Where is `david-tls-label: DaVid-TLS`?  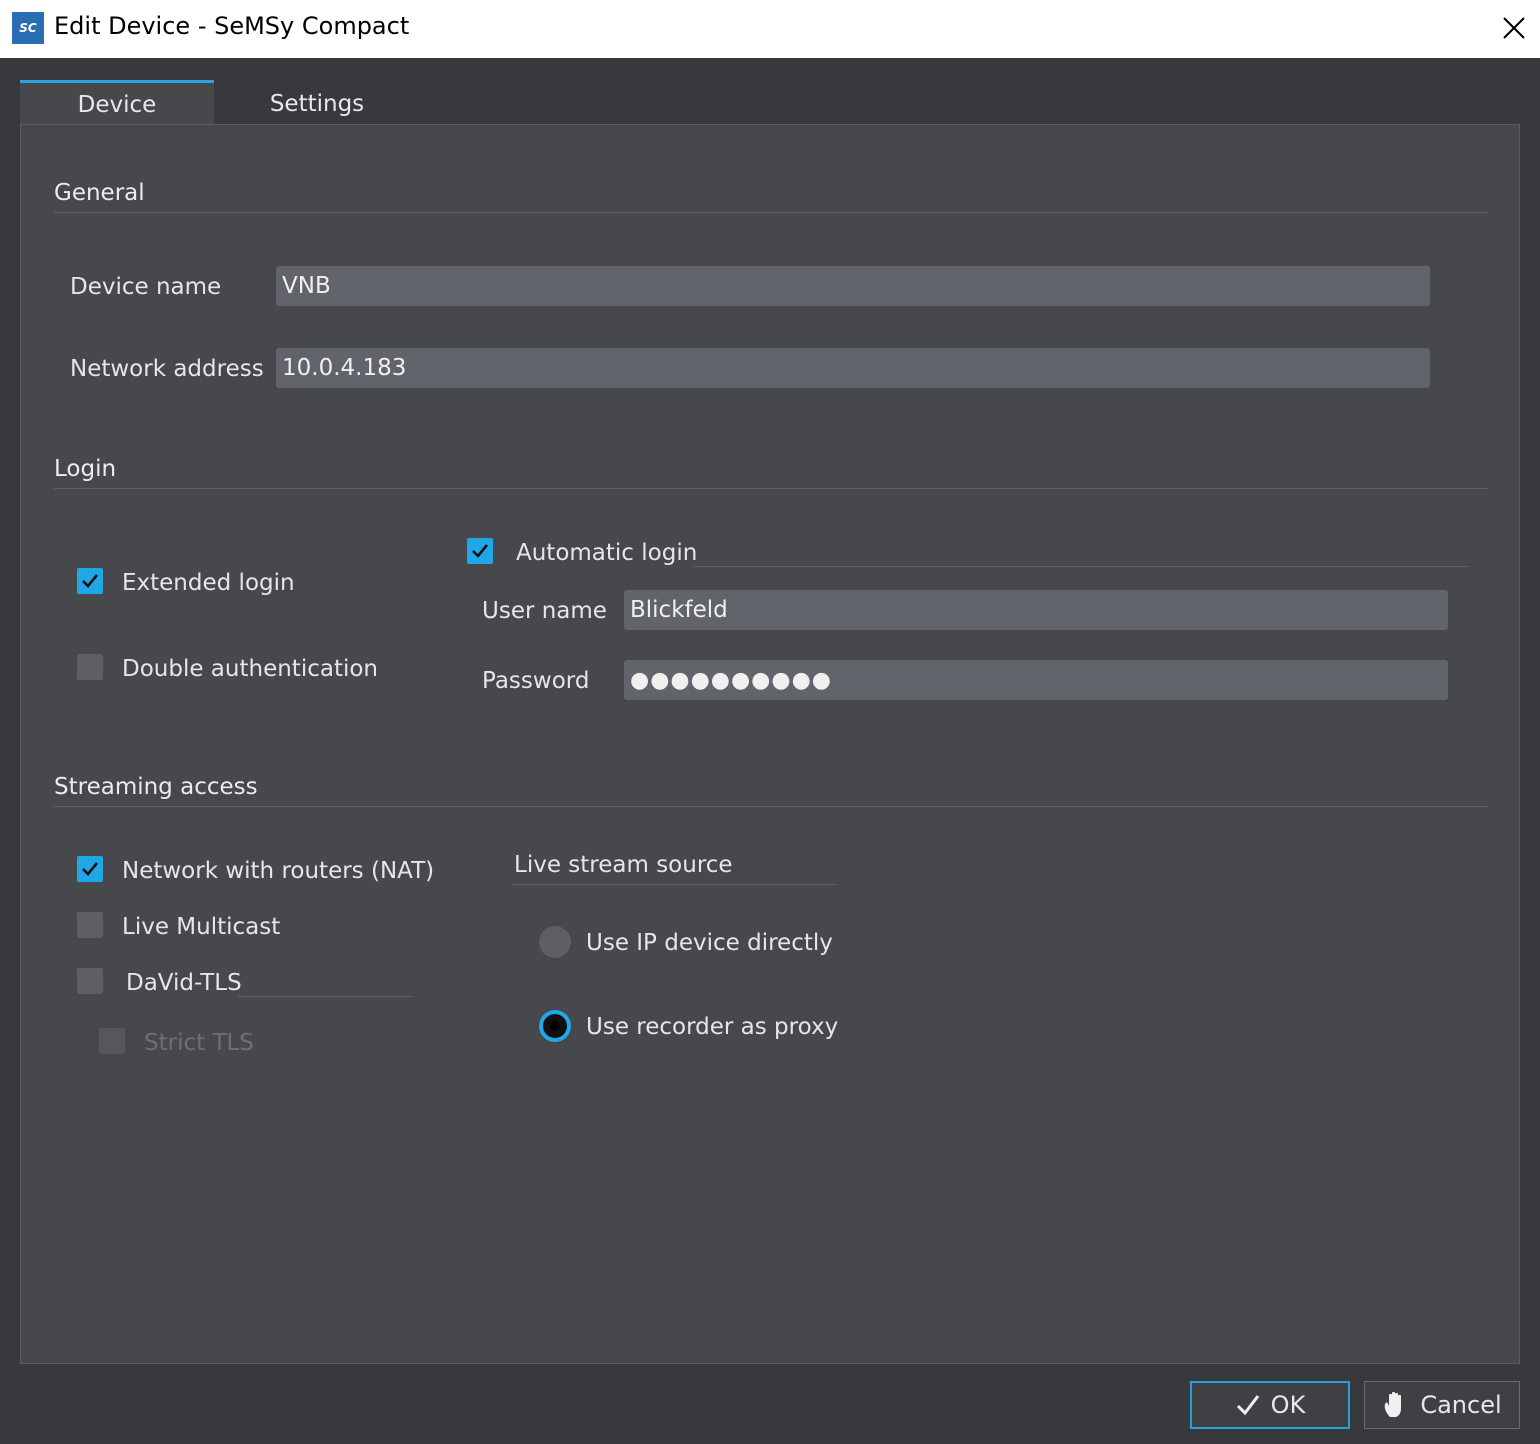 david-tls-label: DaVid-TLS is located at coordinates (184, 983).